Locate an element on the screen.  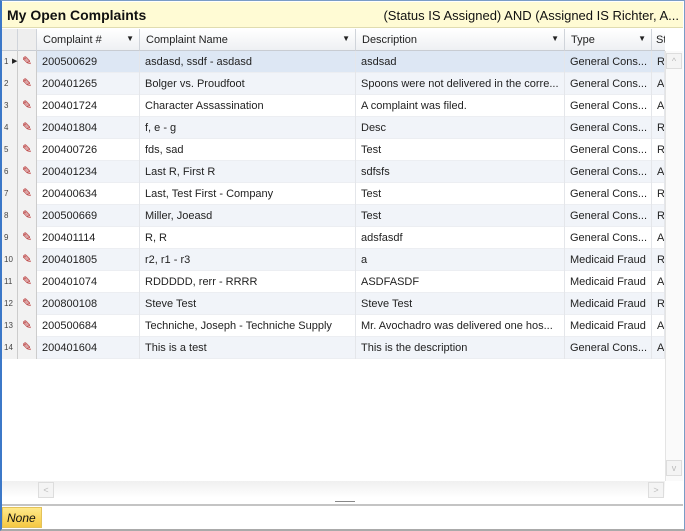
column-label: Status is located at coordinates (660, 40).